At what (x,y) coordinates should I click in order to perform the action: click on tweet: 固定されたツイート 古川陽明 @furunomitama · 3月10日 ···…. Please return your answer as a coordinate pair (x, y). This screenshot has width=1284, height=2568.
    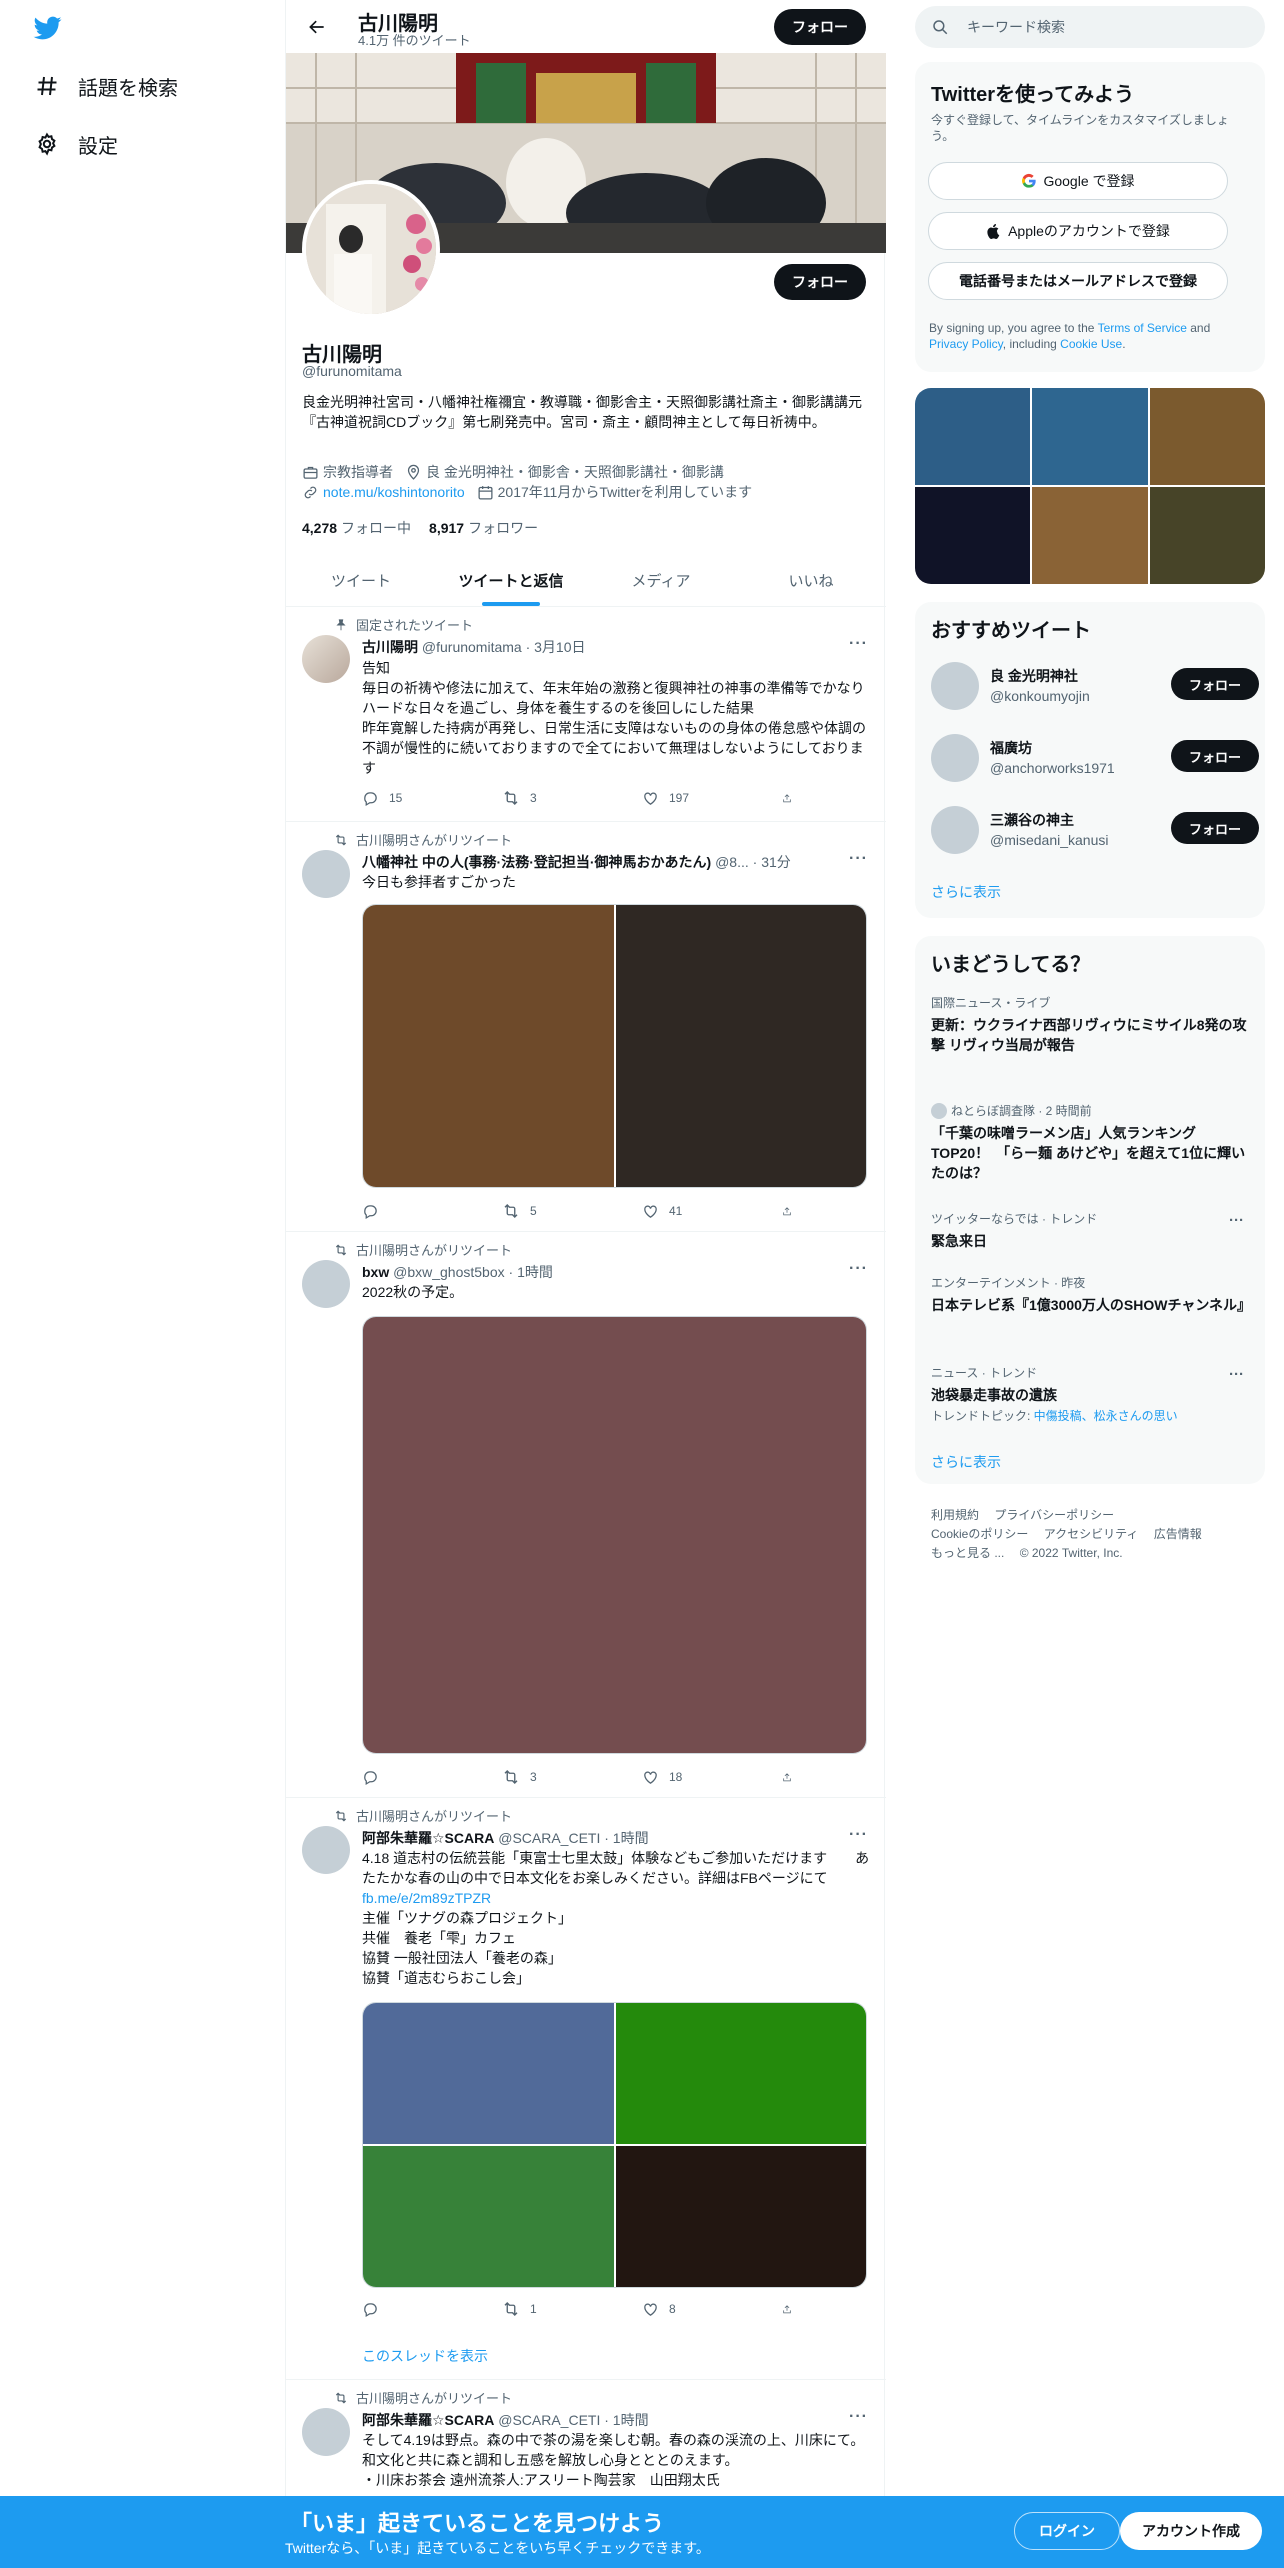
    Looking at the image, I should click on (586, 714).